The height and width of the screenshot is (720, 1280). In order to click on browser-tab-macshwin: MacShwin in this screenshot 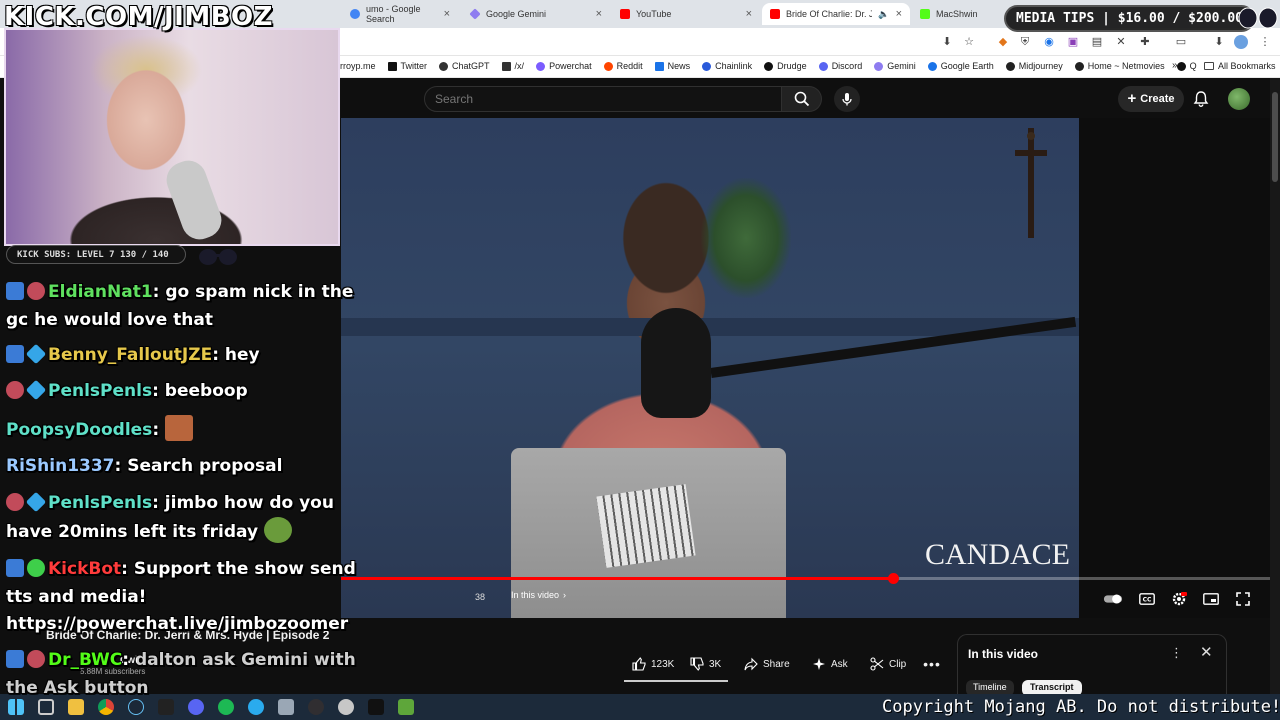, I will do `click(958, 14)`.